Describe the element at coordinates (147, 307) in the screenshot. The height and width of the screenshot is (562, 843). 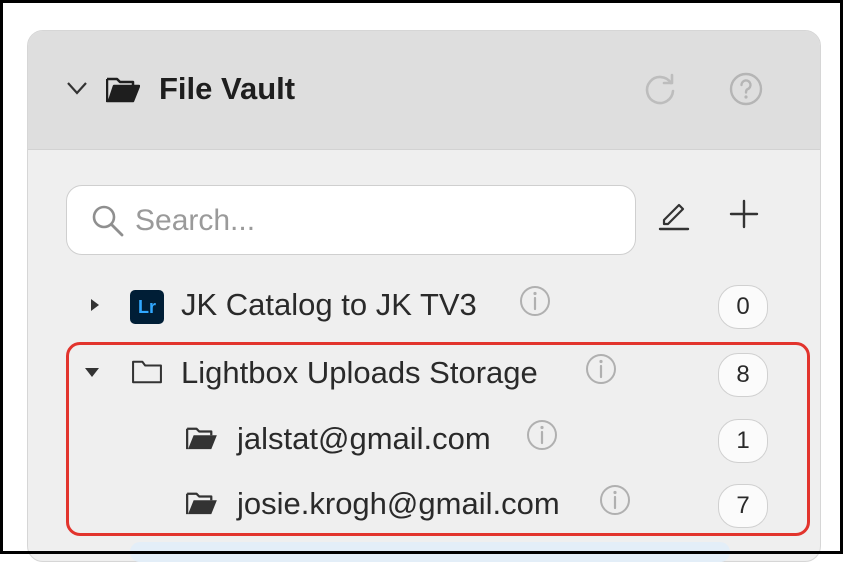
I see `lightroom-icon: Lr` at that location.